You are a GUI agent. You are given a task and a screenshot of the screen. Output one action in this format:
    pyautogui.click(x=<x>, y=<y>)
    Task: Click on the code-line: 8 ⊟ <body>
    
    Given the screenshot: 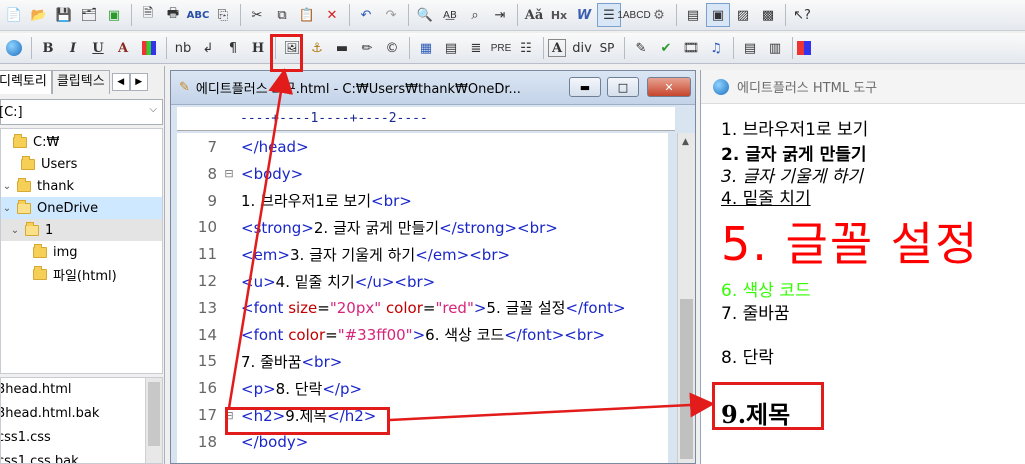 What is the action you would take?
    pyautogui.click(x=422, y=174)
    